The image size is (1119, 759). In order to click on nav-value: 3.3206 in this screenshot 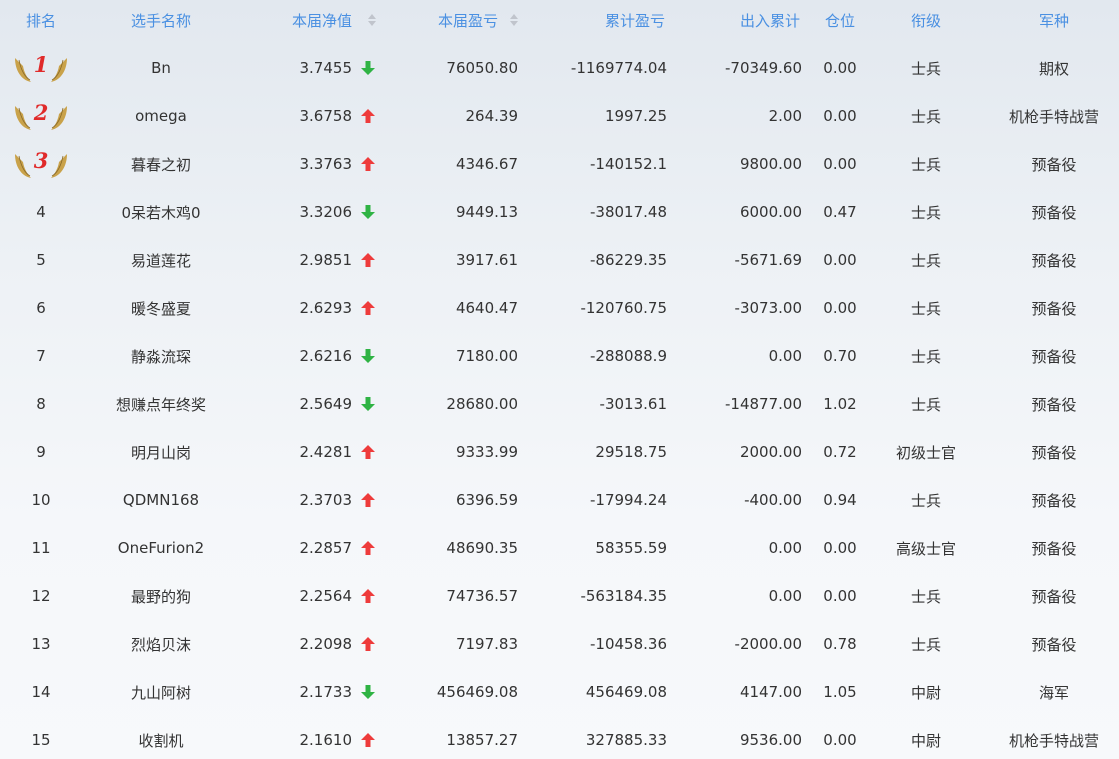, I will do `click(326, 212)`.